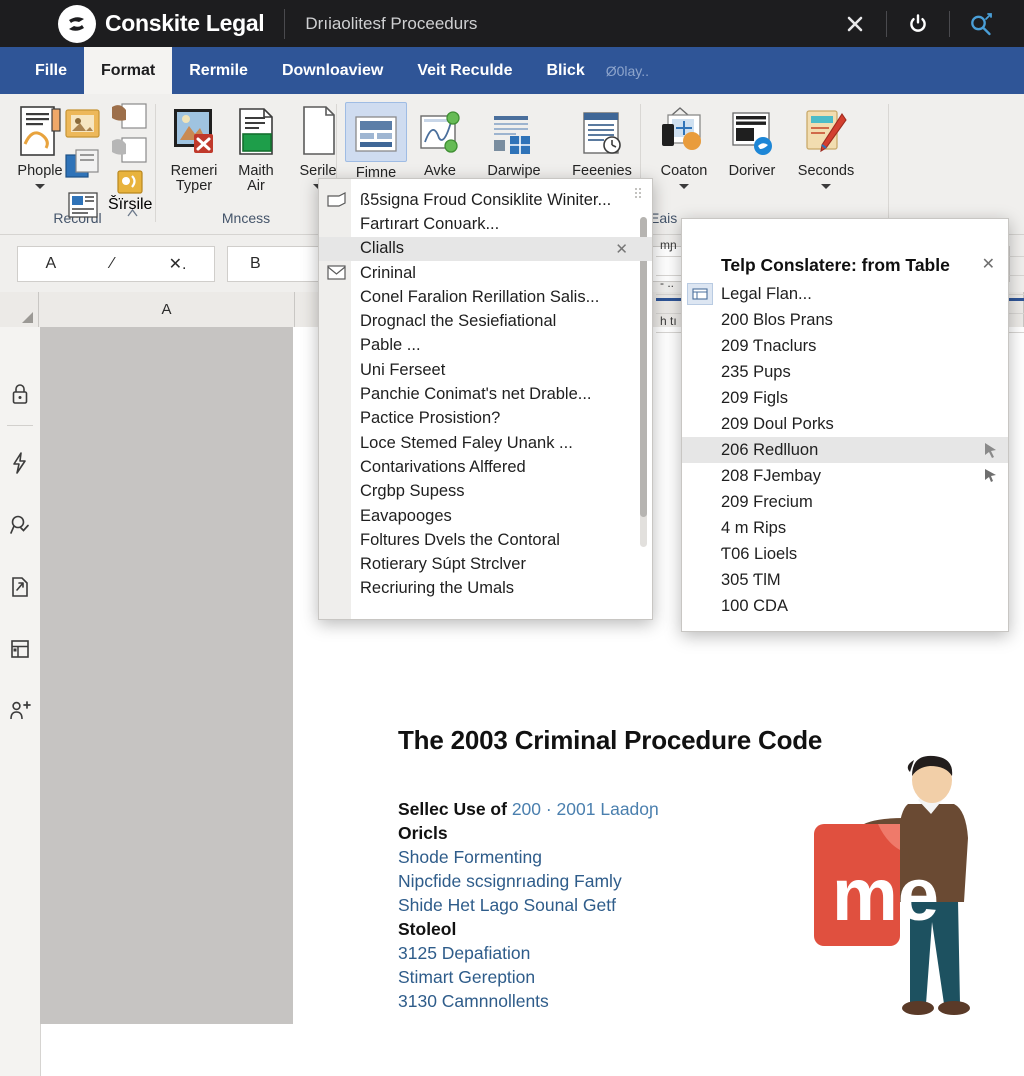 The width and height of the screenshot is (1024, 1076). Describe the element at coordinates (845, 554) in the screenshot. I see `right-panel-item: Ƭ06 Lioels` at that location.